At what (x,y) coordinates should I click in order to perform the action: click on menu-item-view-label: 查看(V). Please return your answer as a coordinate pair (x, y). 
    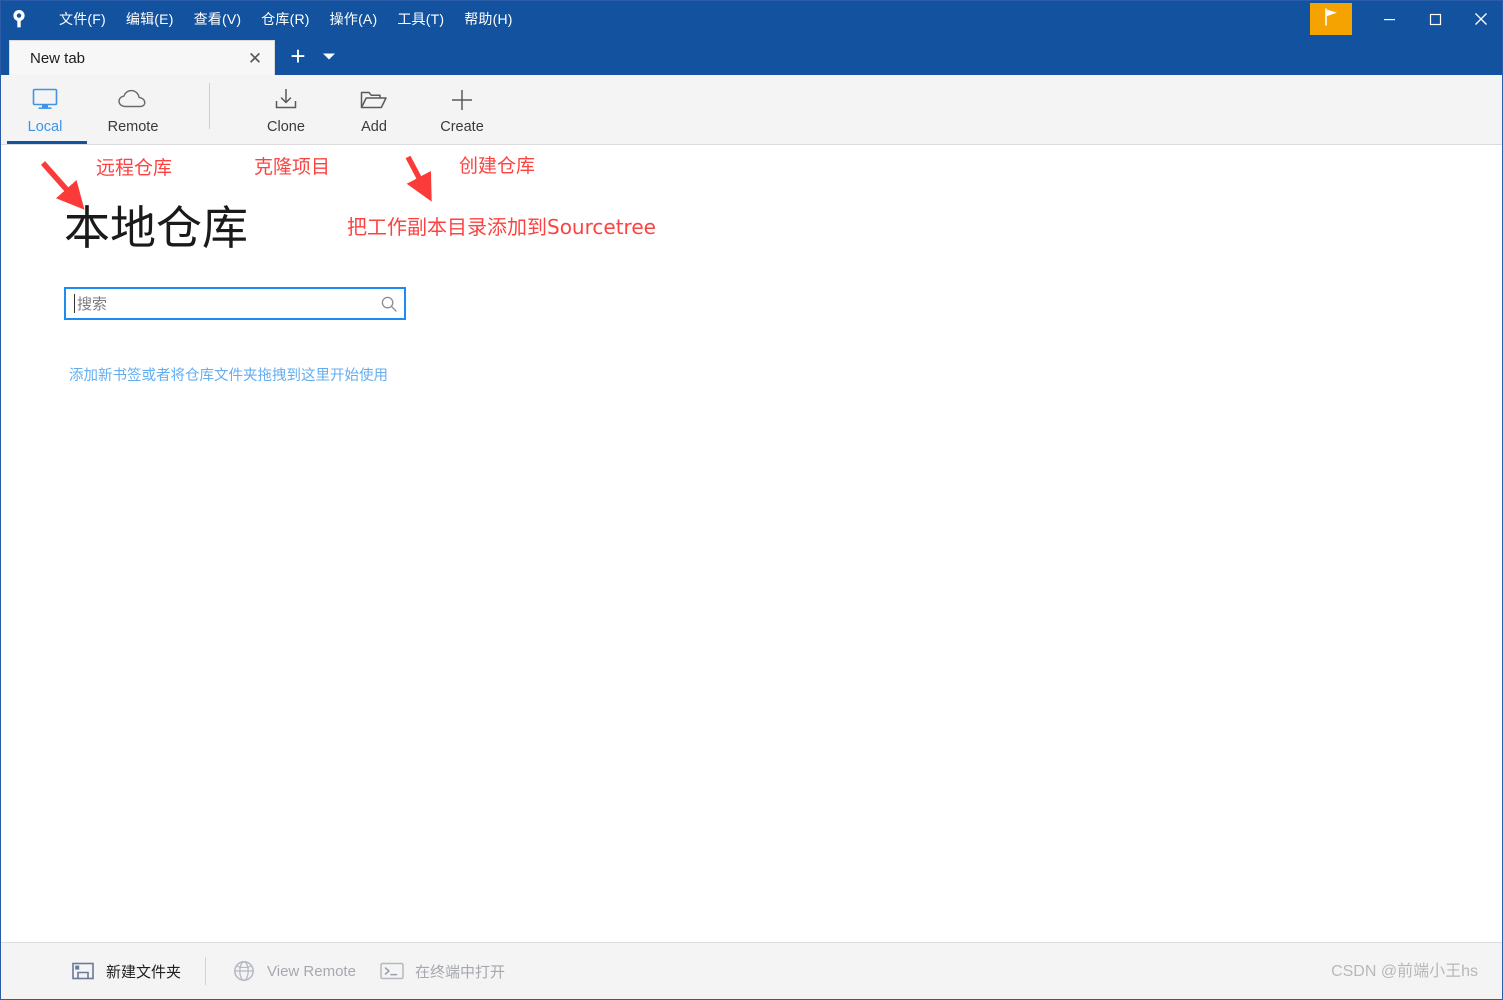
    Looking at the image, I should click on (217, 19).